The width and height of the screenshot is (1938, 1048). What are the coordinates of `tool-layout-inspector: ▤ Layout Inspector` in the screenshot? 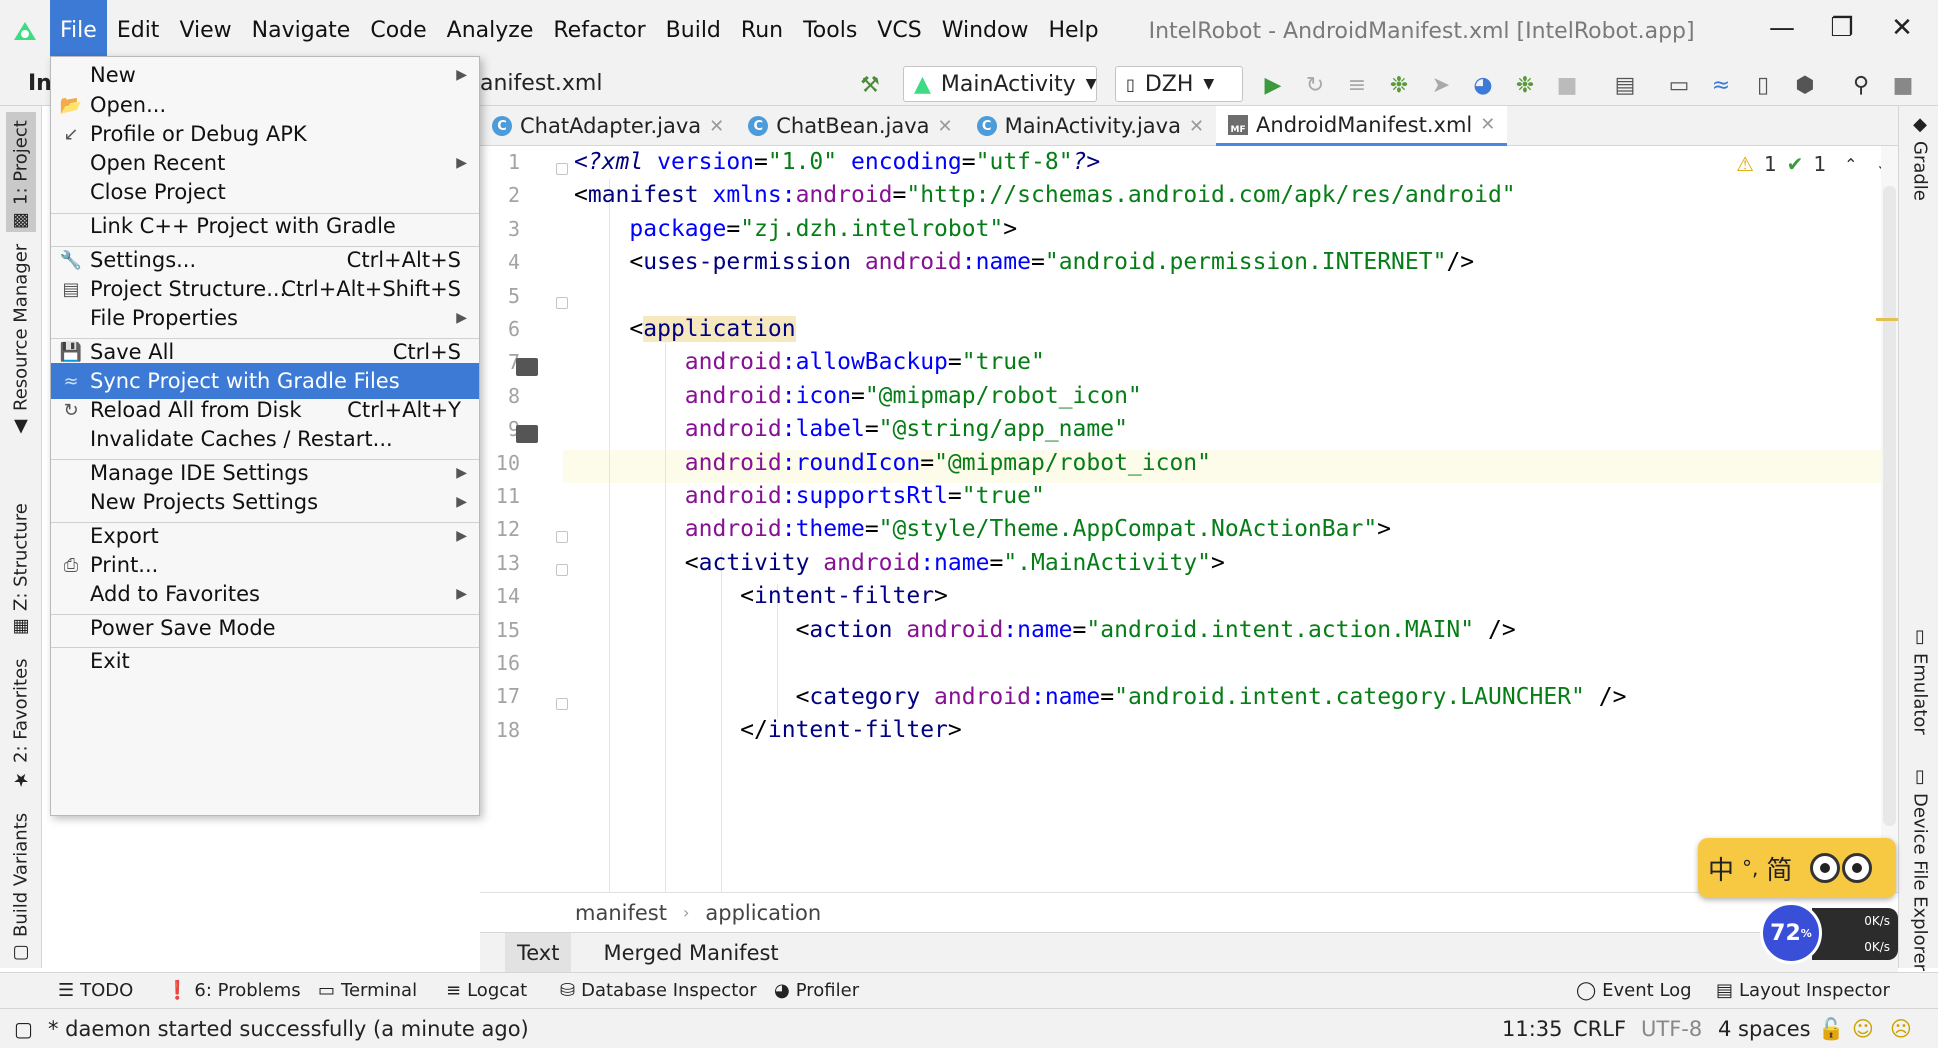 It's located at (1803, 991).